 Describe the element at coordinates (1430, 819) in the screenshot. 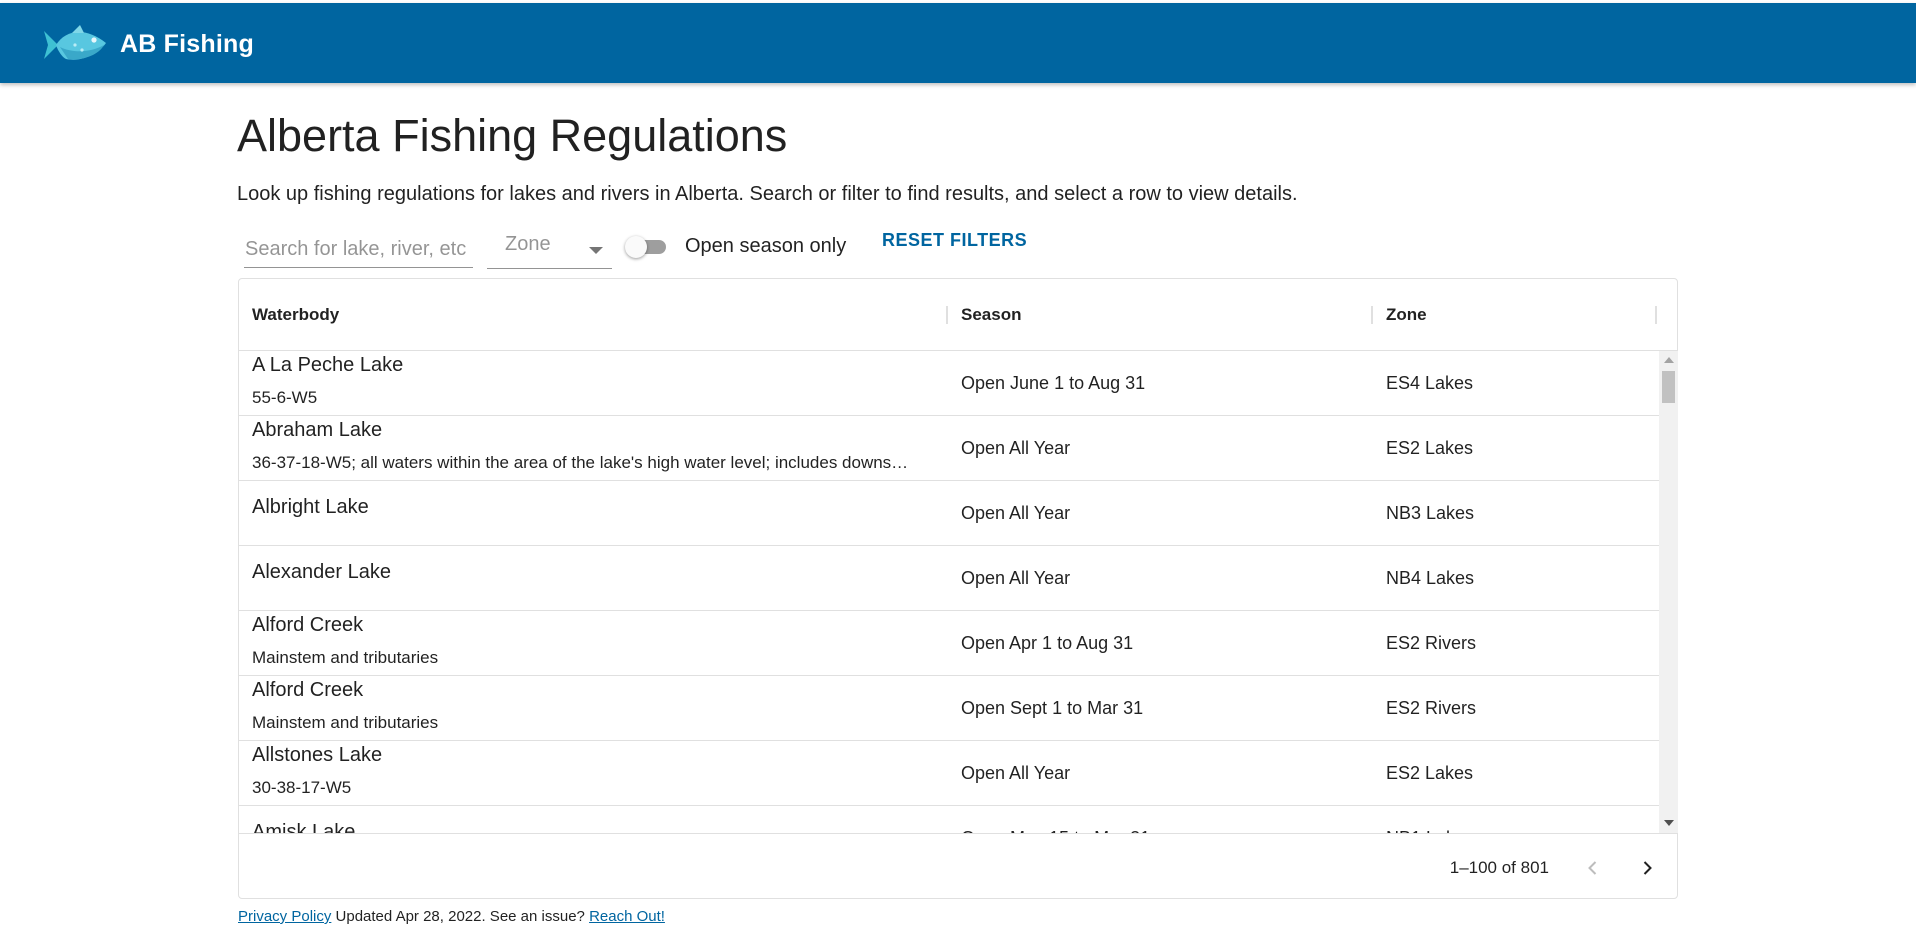

I see `zone-cell: NB1 Lakes` at that location.